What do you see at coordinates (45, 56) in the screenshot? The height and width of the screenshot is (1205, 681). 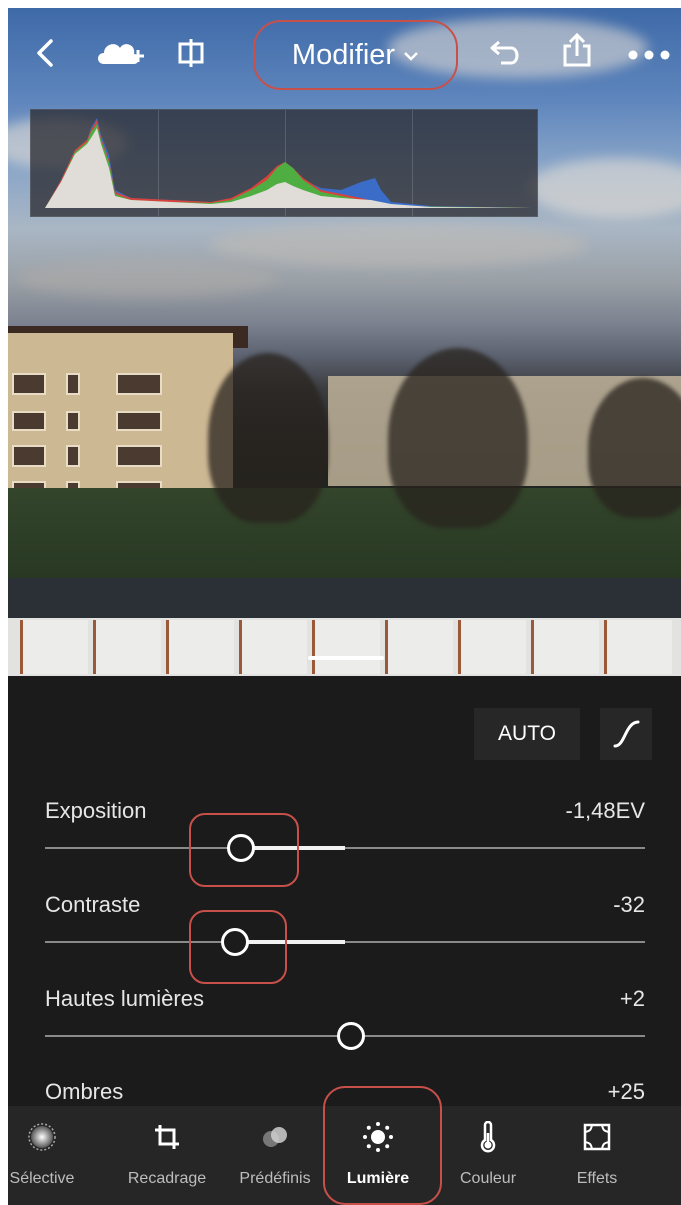 I see `back-icon` at bounding box center [45, 56].